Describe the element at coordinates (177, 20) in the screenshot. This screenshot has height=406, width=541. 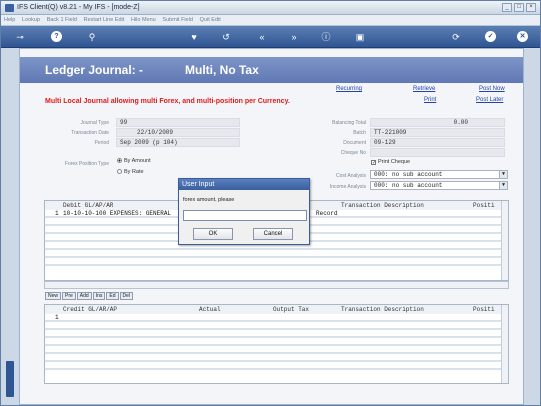
I see `menu-submit-field: Submit Field` at that location.